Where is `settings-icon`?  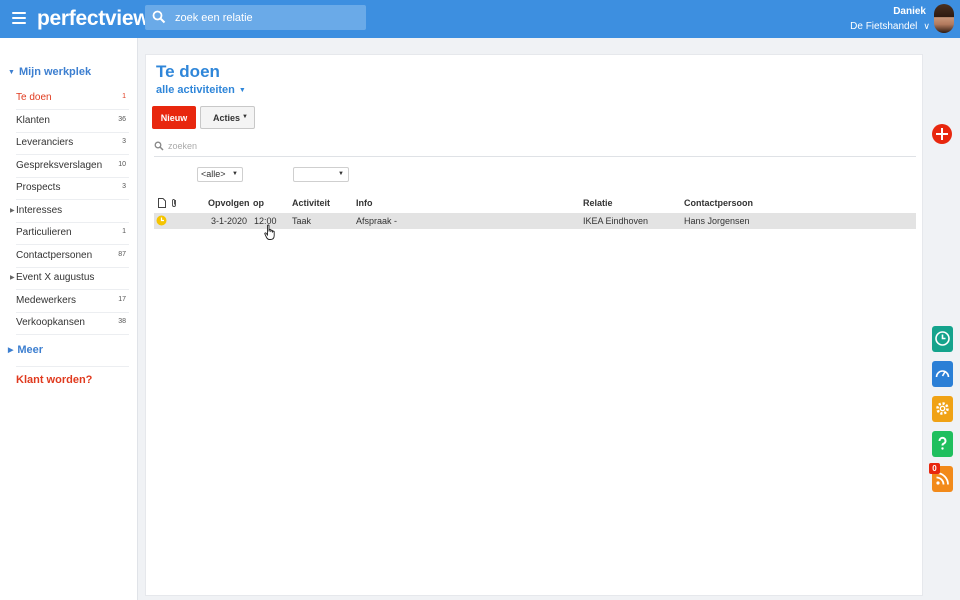 settings-icon is located at coordinates (942, 409).